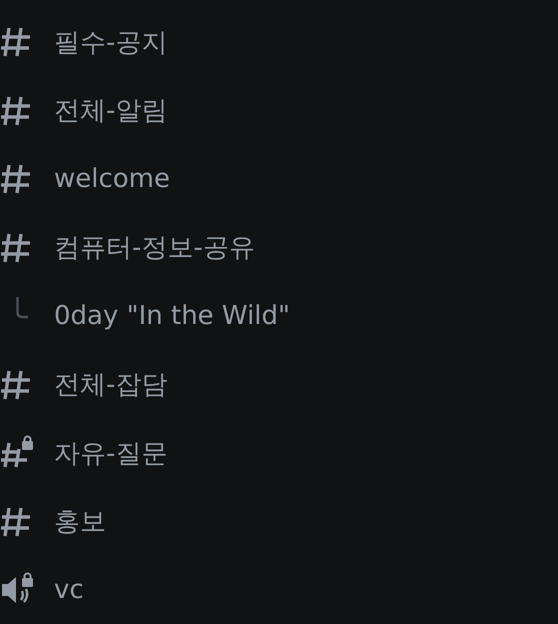 The height and width of the screenshot is (624, 558). I want to click on channel-name: 전체-알림, so click(111, 110).